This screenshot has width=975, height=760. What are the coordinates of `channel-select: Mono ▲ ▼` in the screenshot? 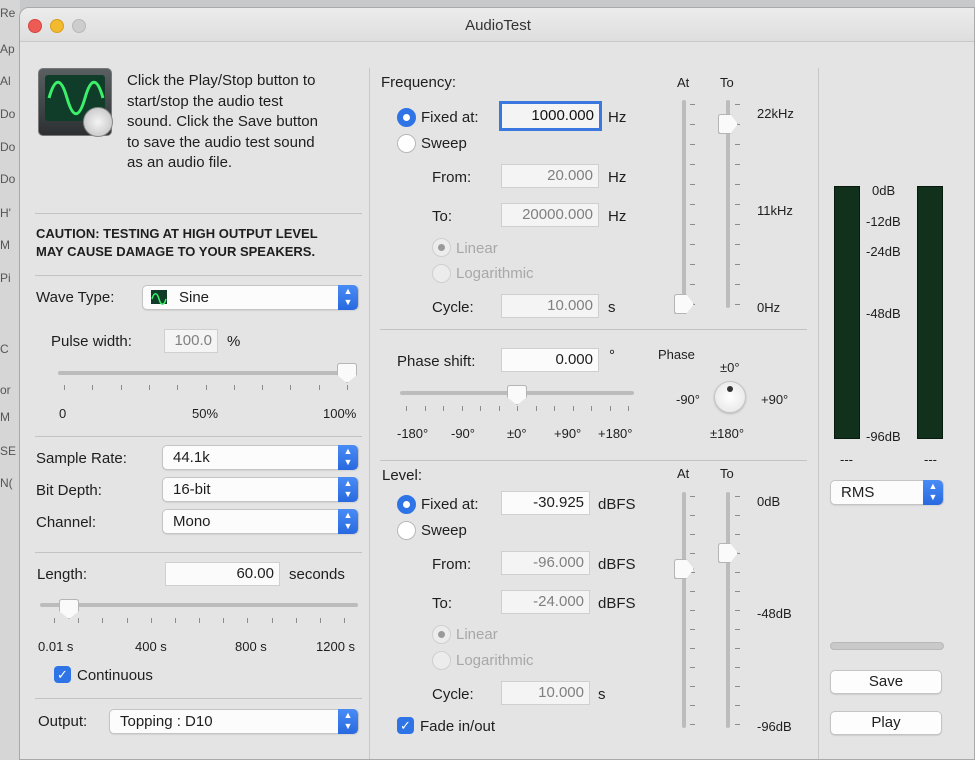 It's located at (260, 521).